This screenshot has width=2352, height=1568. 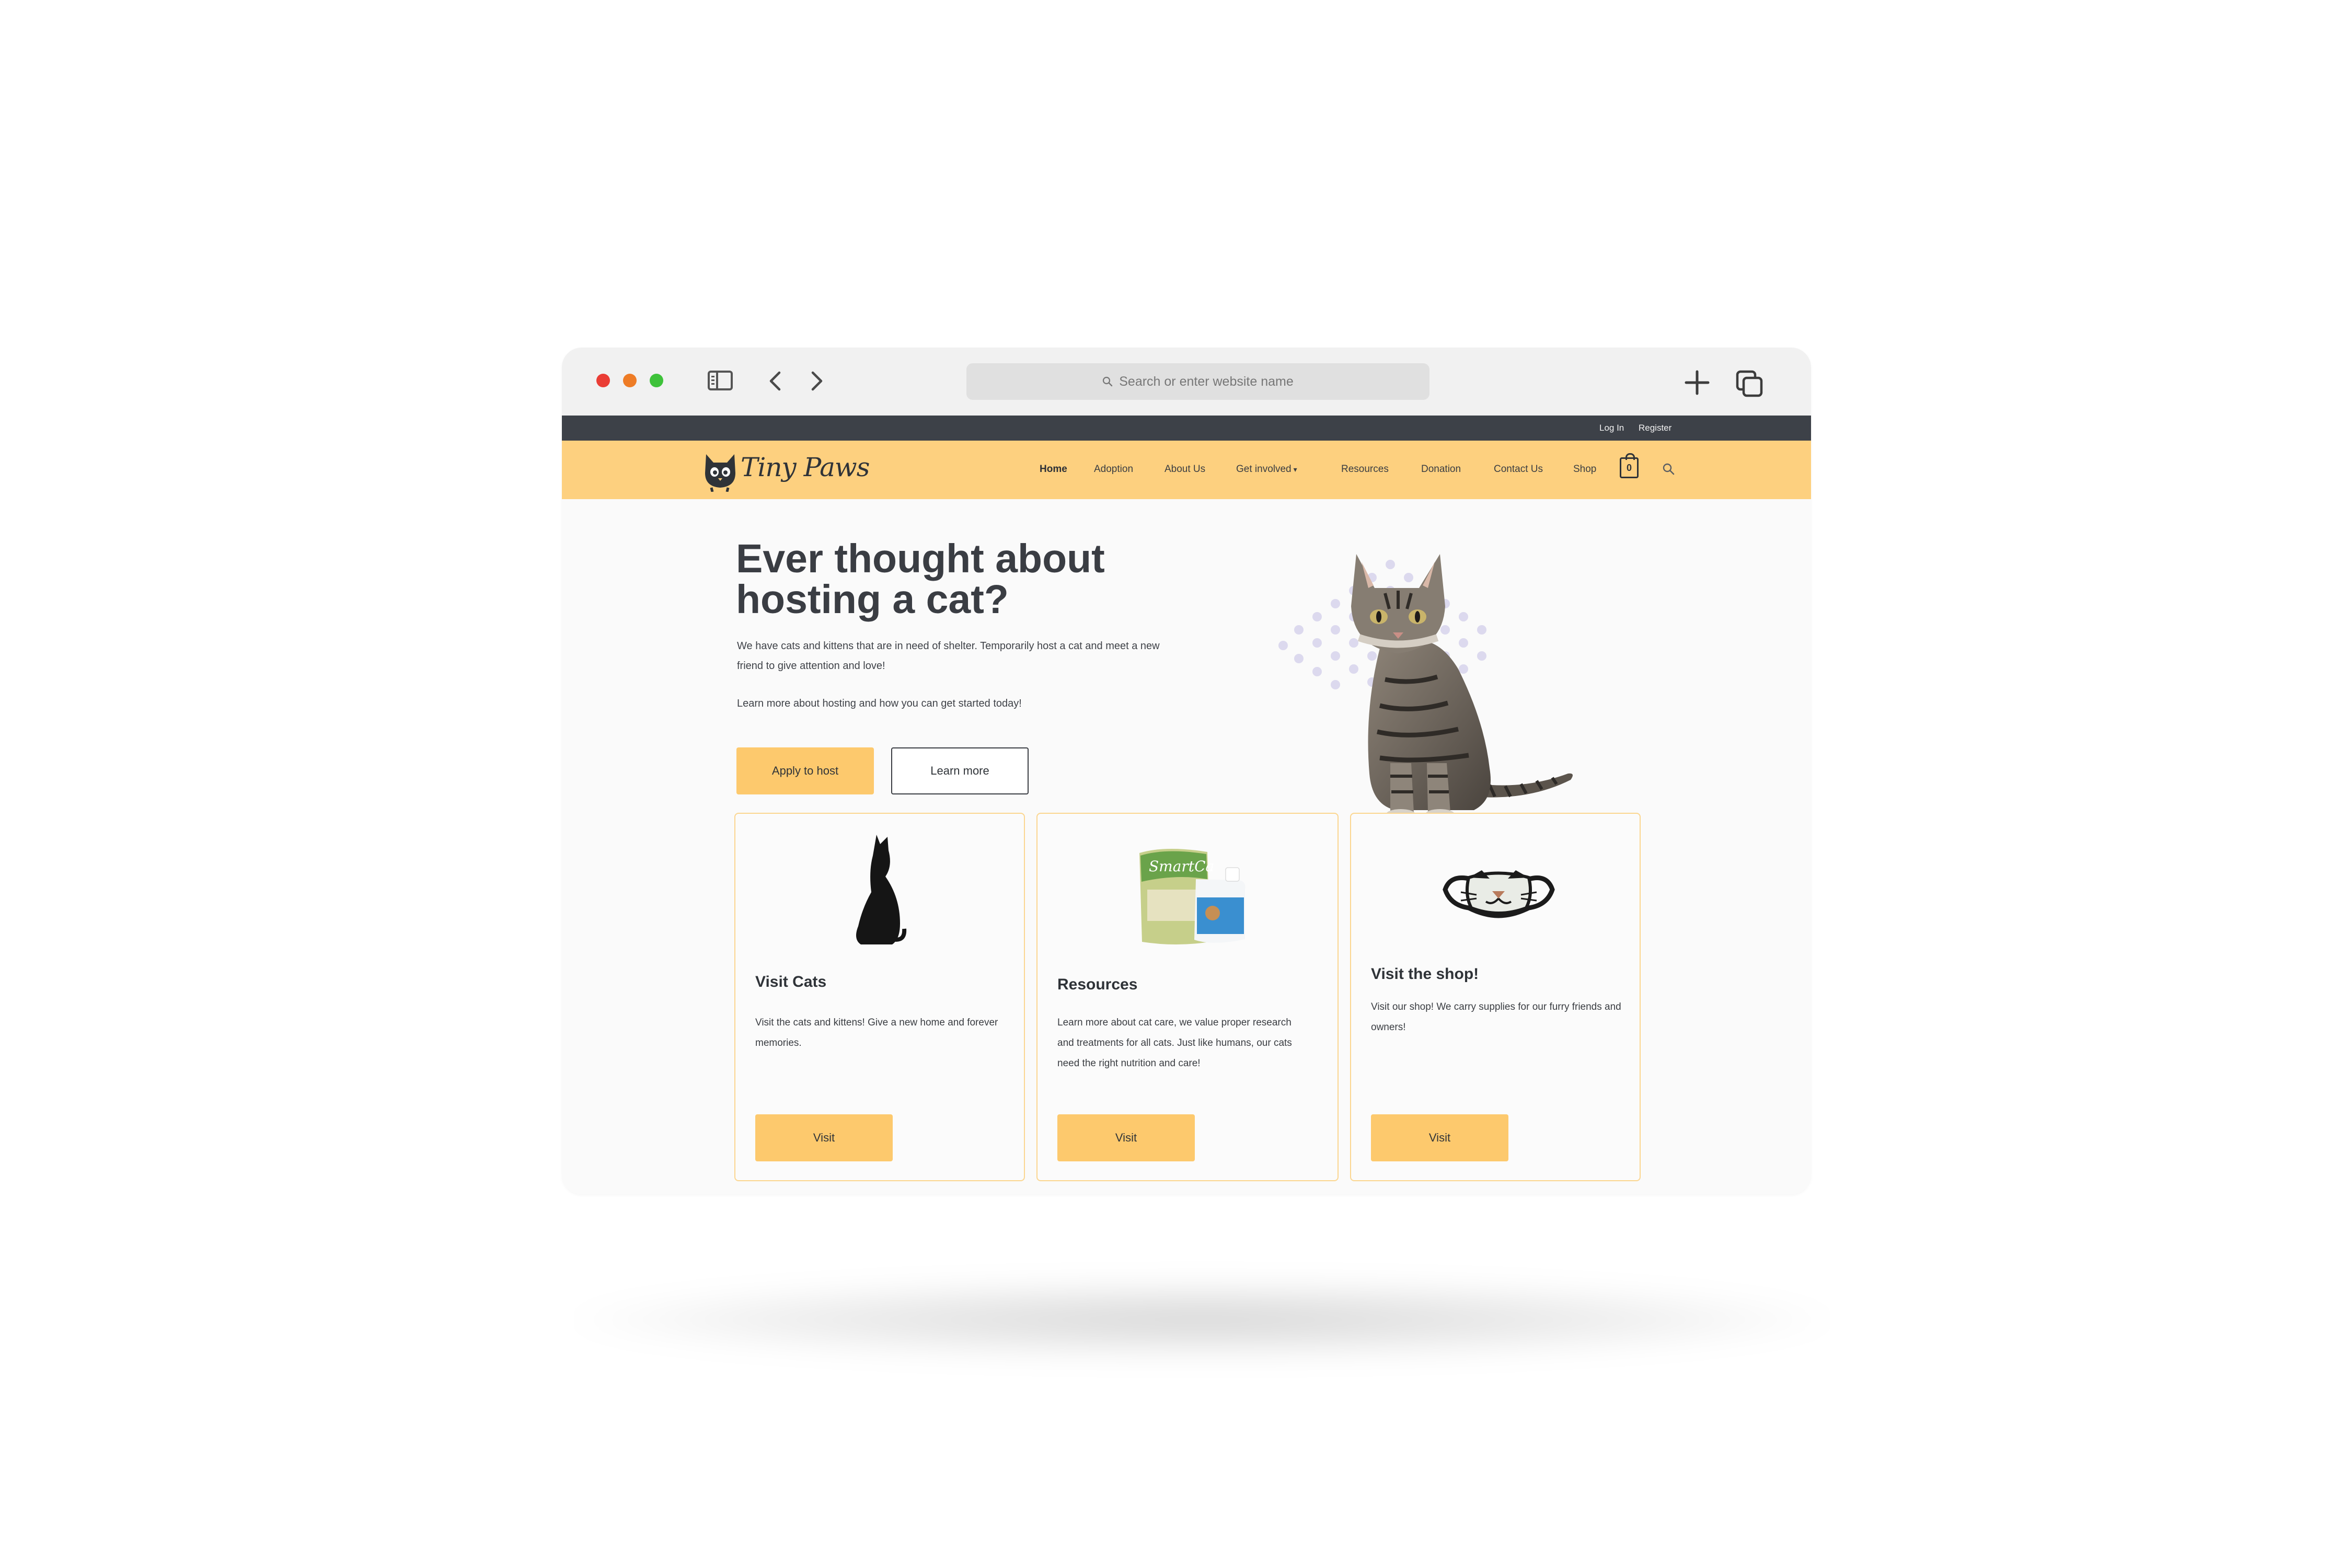 I want to click on back-arrow-icon, so click(x=776, y=381).